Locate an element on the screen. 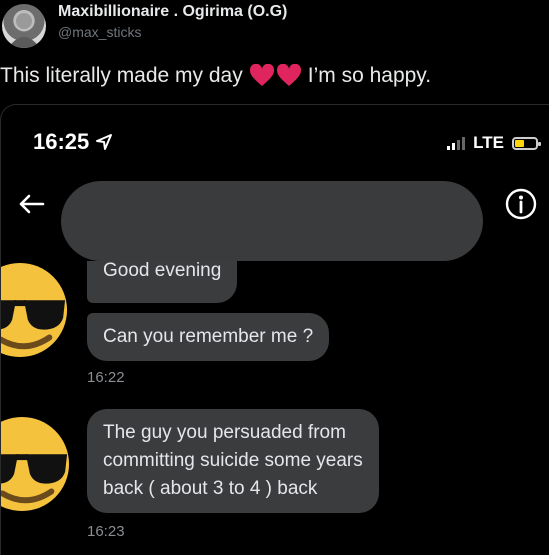 The width and height of the screenshot is (549, 555). status-bar-right: LTE is located at coordinates (494, 143).